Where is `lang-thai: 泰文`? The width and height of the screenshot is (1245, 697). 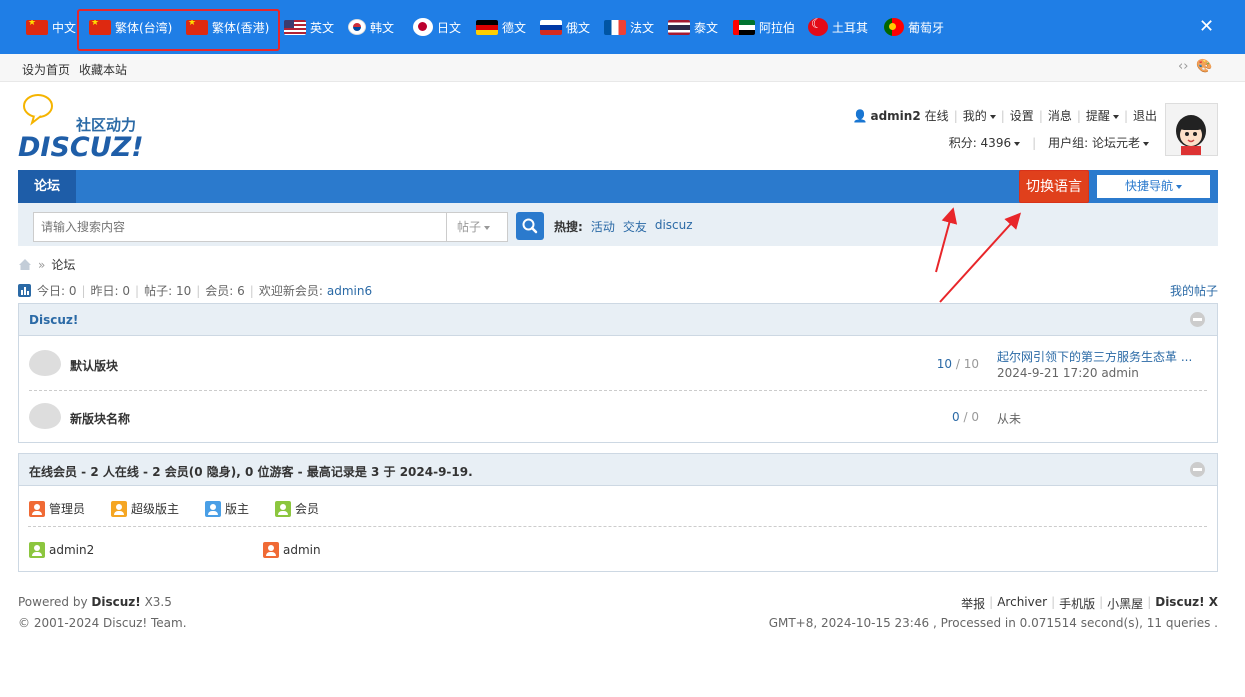 lang-thai: 泰文 is located at coordinates (693, 27).